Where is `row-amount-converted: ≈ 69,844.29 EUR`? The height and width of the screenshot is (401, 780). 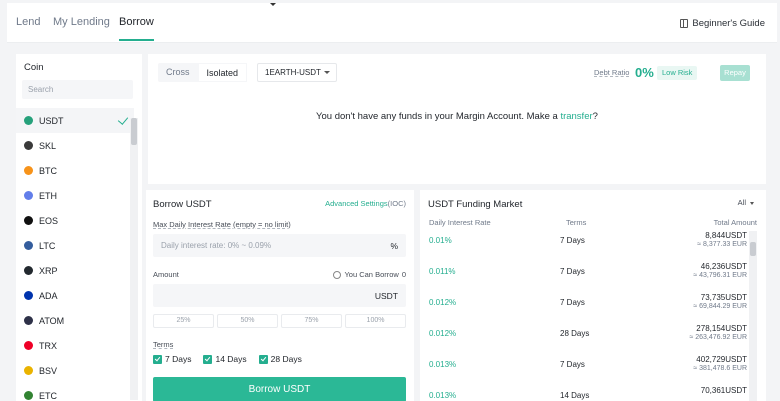 row-amount-converted: ≈ 69,844.29 EUR is located at coordinates (720, 306).